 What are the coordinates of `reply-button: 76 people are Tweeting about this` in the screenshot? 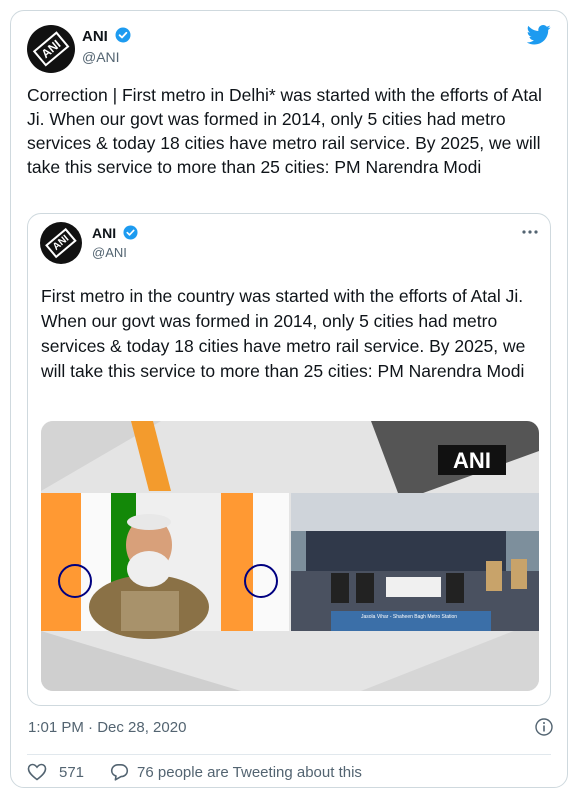 It's located at (236, 772).